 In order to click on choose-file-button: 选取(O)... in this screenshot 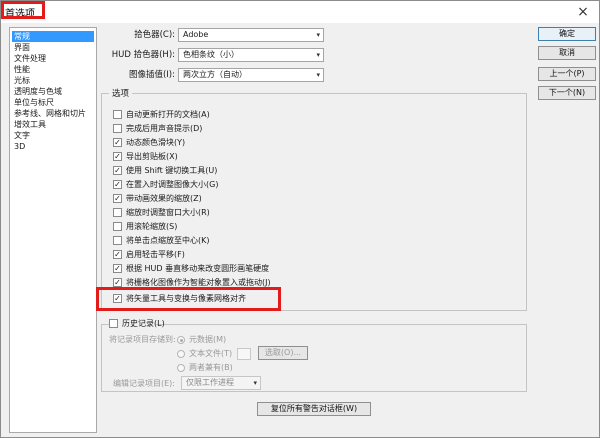, I will do `click(283, 353)`.